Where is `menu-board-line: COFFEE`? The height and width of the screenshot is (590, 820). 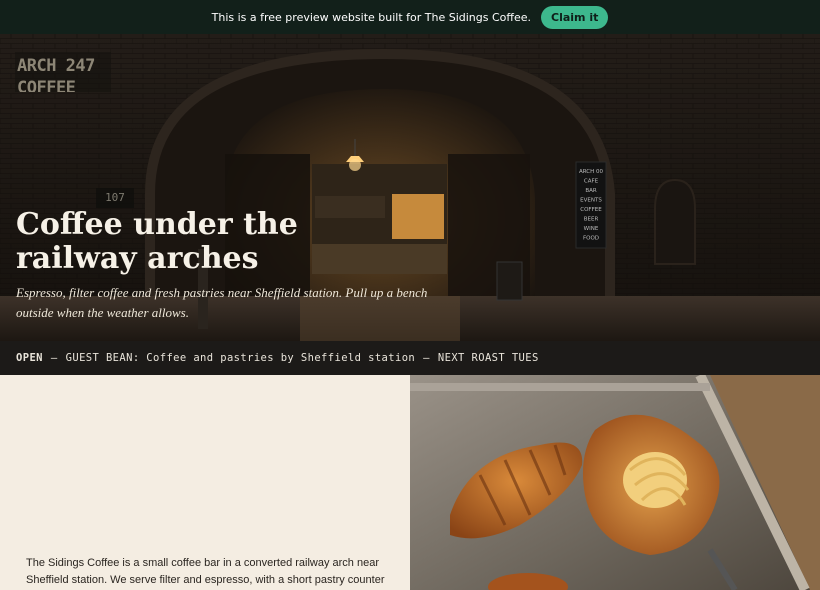 menu-board-line: COFFEE is located at coordinates (591, 210).